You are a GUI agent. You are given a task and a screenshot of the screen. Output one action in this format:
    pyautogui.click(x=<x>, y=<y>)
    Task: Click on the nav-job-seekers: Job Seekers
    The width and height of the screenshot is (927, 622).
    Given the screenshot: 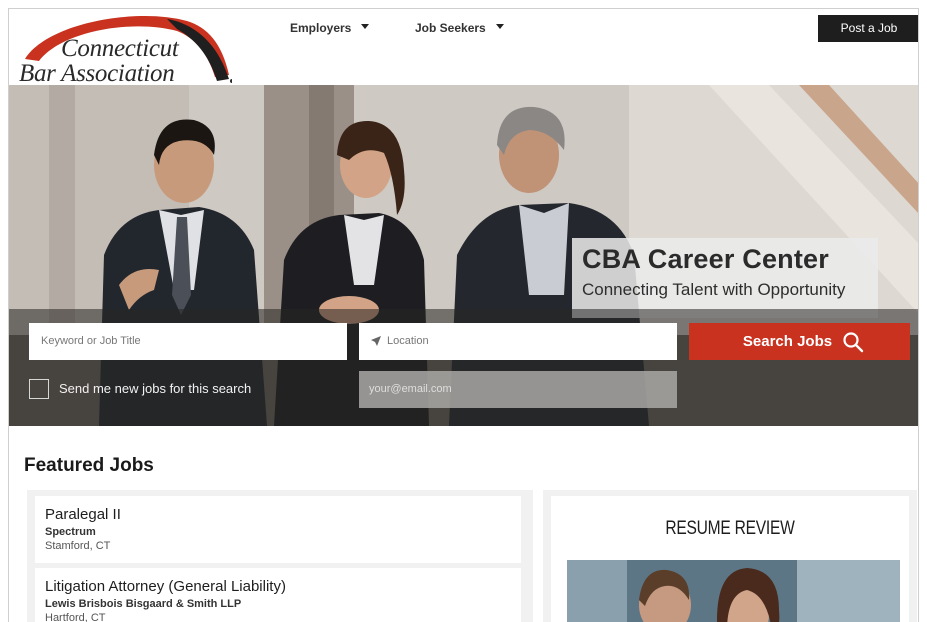 What is the action you would take?
    pyautogui.click(x=459, y=28)
    